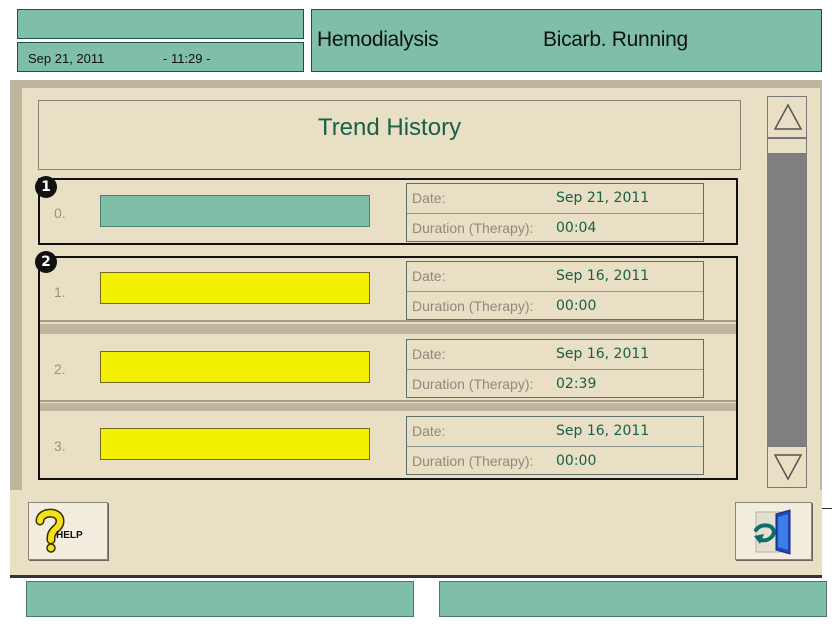 Image resolution: width=832 pixels, height=626 pixels. I want to click on header-time: - 11:29 -, so click(187, 58).